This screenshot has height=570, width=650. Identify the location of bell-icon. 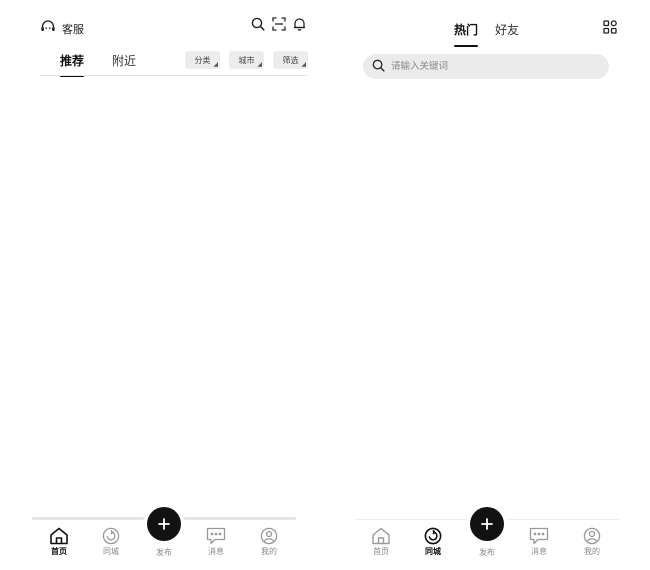
(299, 24).